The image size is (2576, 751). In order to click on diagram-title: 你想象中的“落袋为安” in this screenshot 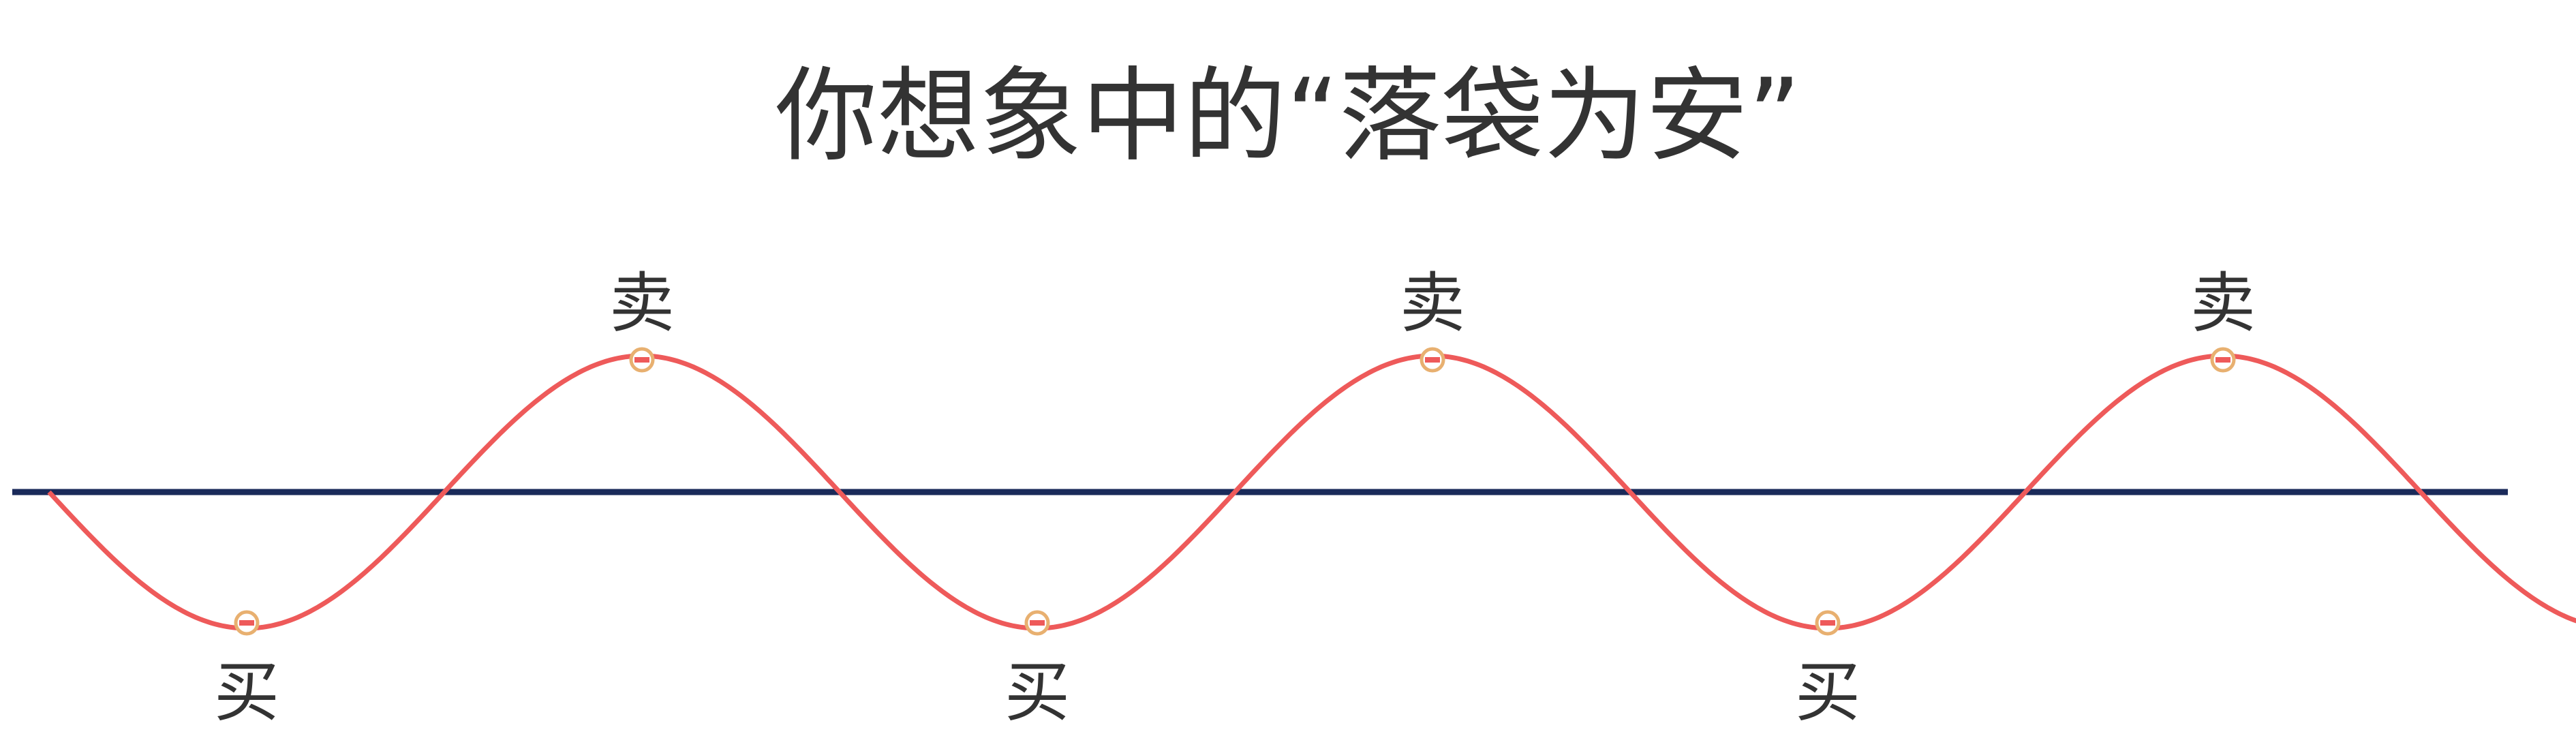, I will do `click(1287, 116)`.